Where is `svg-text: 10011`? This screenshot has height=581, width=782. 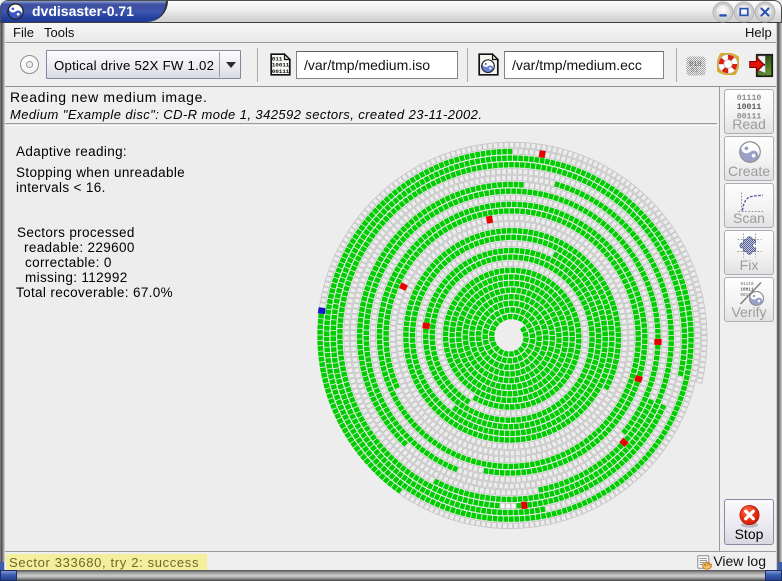 svg-text: 10011 is located at coordinates (749, 107).